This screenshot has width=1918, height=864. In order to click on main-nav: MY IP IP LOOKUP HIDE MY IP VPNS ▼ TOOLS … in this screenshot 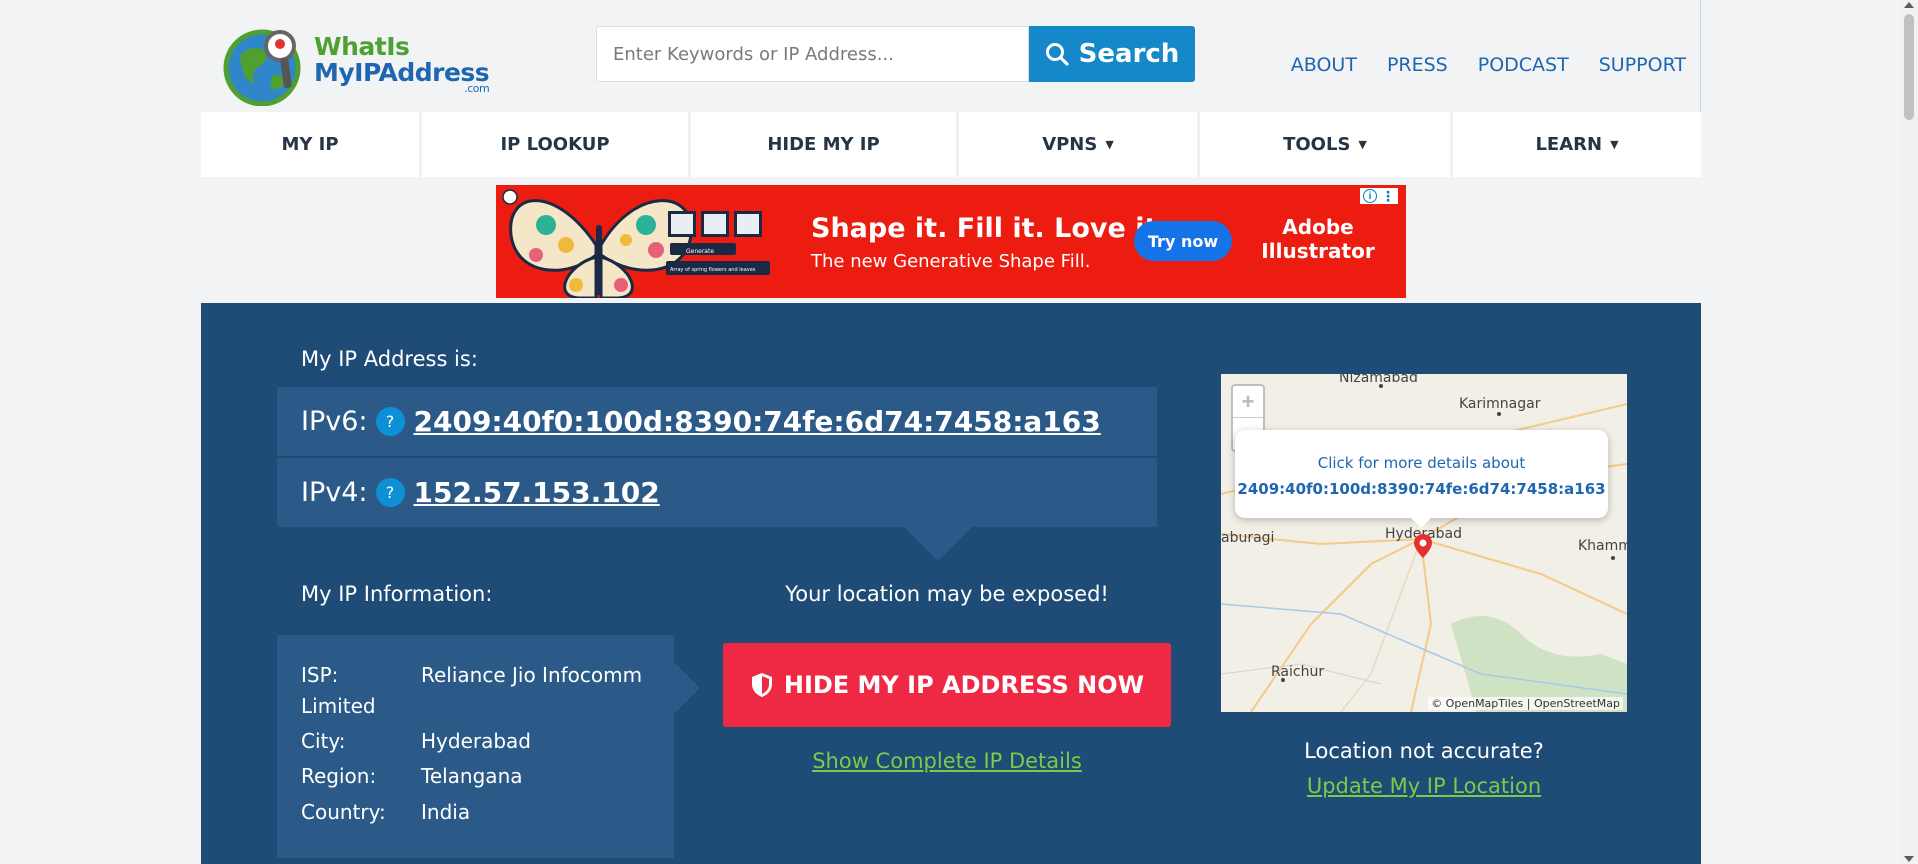, I will do `click(951, 144)`.